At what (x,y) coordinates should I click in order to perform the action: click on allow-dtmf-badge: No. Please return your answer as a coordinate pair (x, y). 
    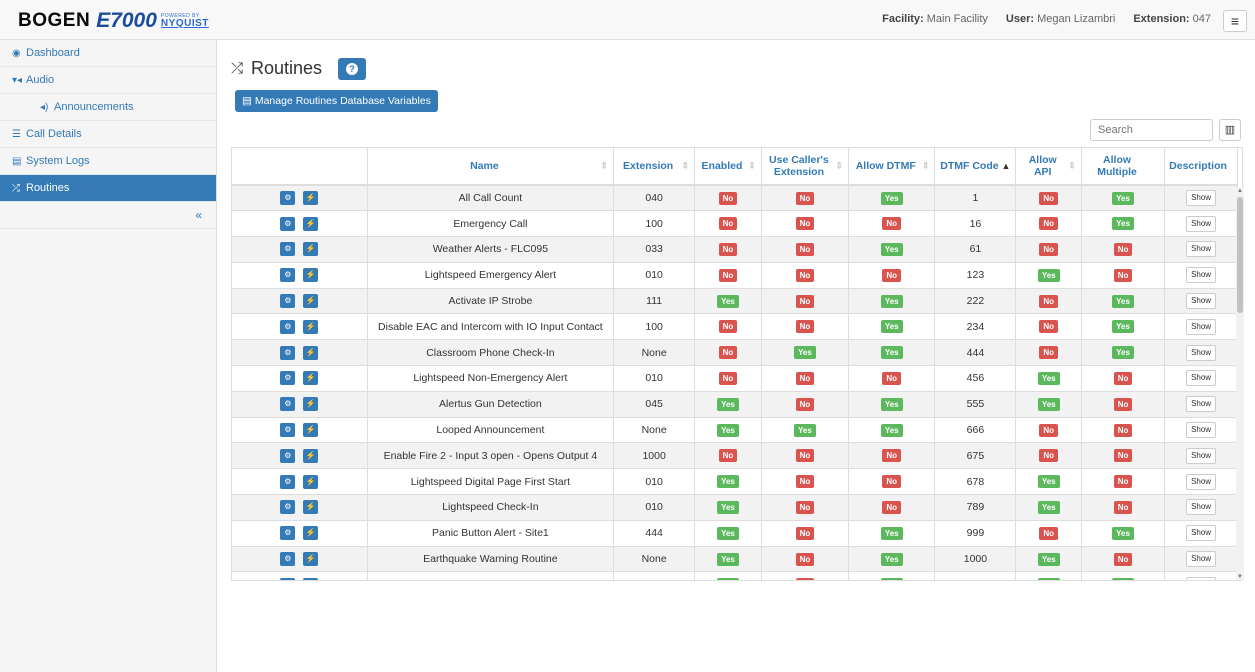
    Looking at the image, I should click on (892, 224).